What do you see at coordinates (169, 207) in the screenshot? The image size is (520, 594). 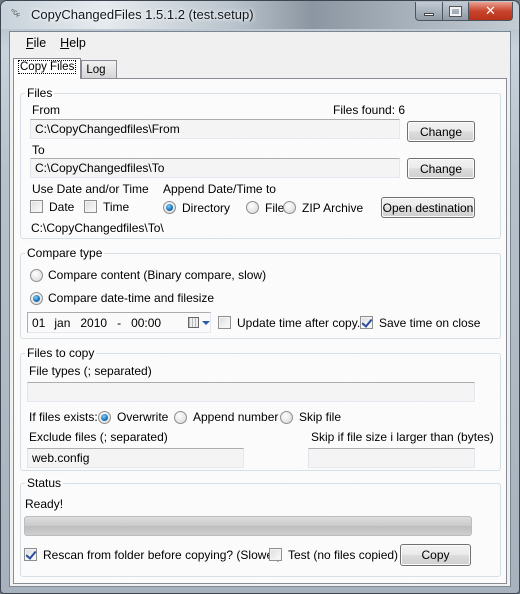 I see `append-directory-radio` at bounding box center [169, 207].